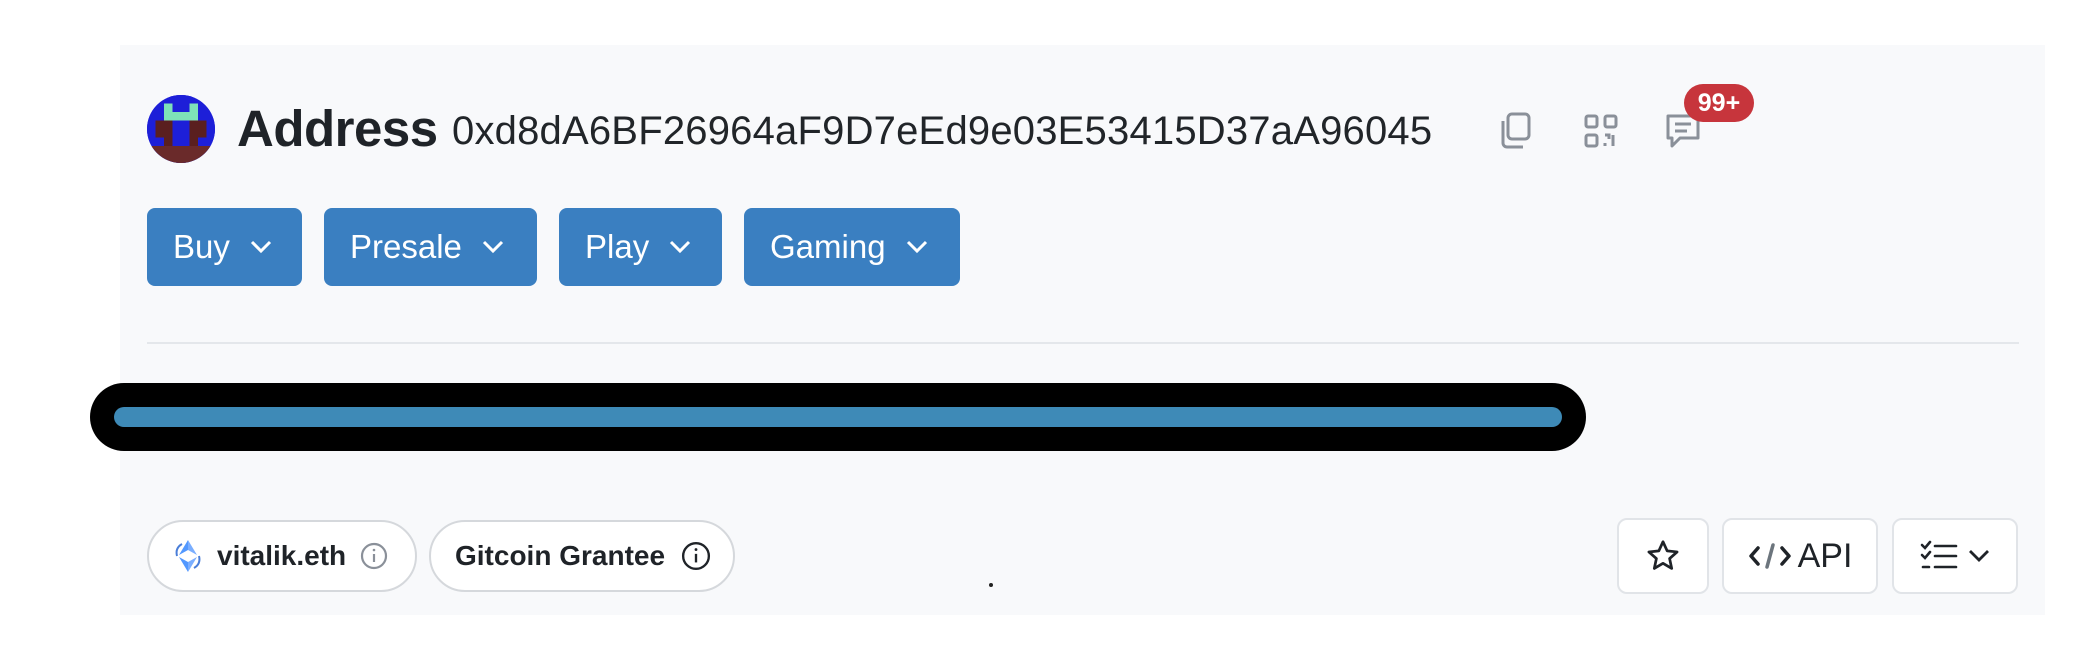 The width and height of the screenshot is (2086, 660). Describe the element at coordinates (1770, 556) in the screenshot. I see `code-icon` at that location.